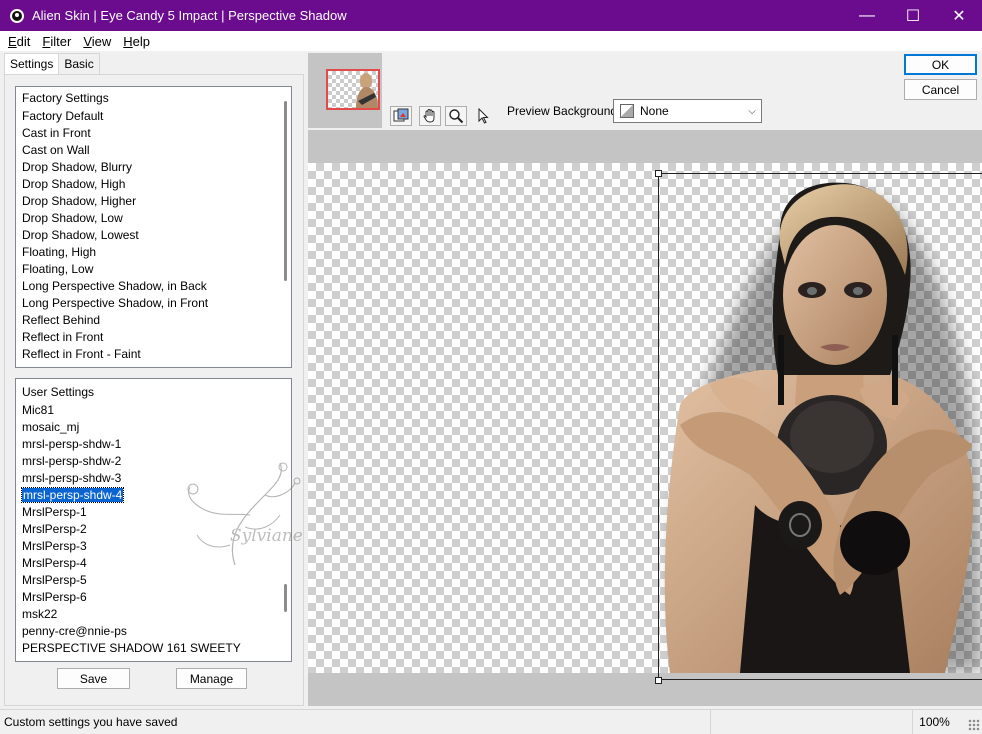  Describe the element at coordinates (940, 64) in the screenshot. I see `ok-button: OK` at that location.